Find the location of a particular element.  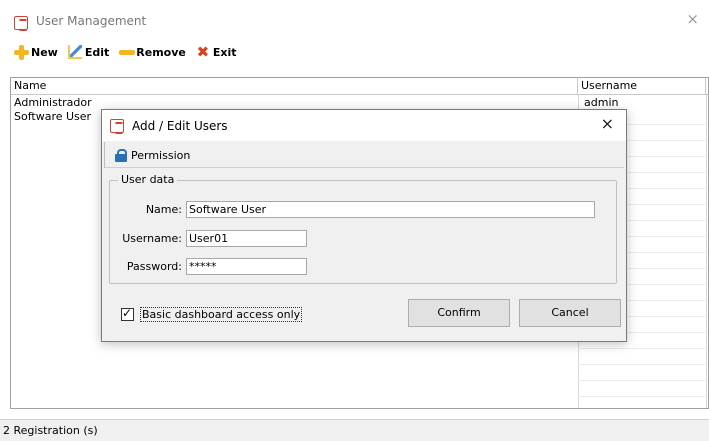

name-label: Name: is located at coordinates (163, 209).